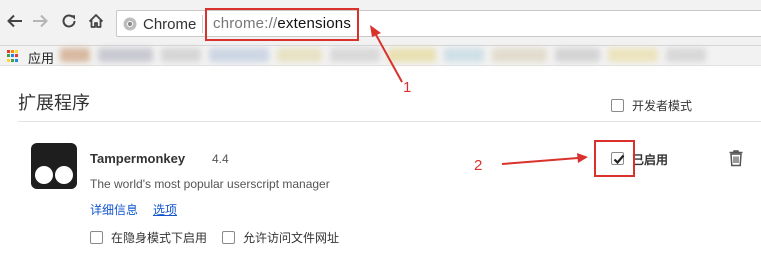 Image resolution: width=761 pixels, height=277 pixels. What do you see at coordinates (478, 165) in the screenshot?
I see `annotation-label-2: 2` at bounding box center [478, 165].